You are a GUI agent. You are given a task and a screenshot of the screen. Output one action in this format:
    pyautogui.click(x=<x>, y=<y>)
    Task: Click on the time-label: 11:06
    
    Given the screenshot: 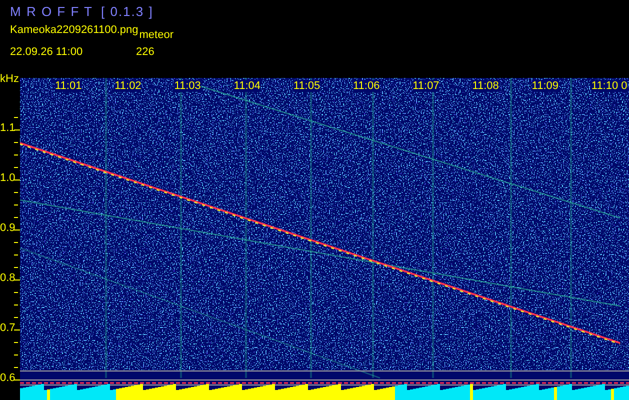 What is the action you would take?
    pyautogui.click(x=366, y=86)
    